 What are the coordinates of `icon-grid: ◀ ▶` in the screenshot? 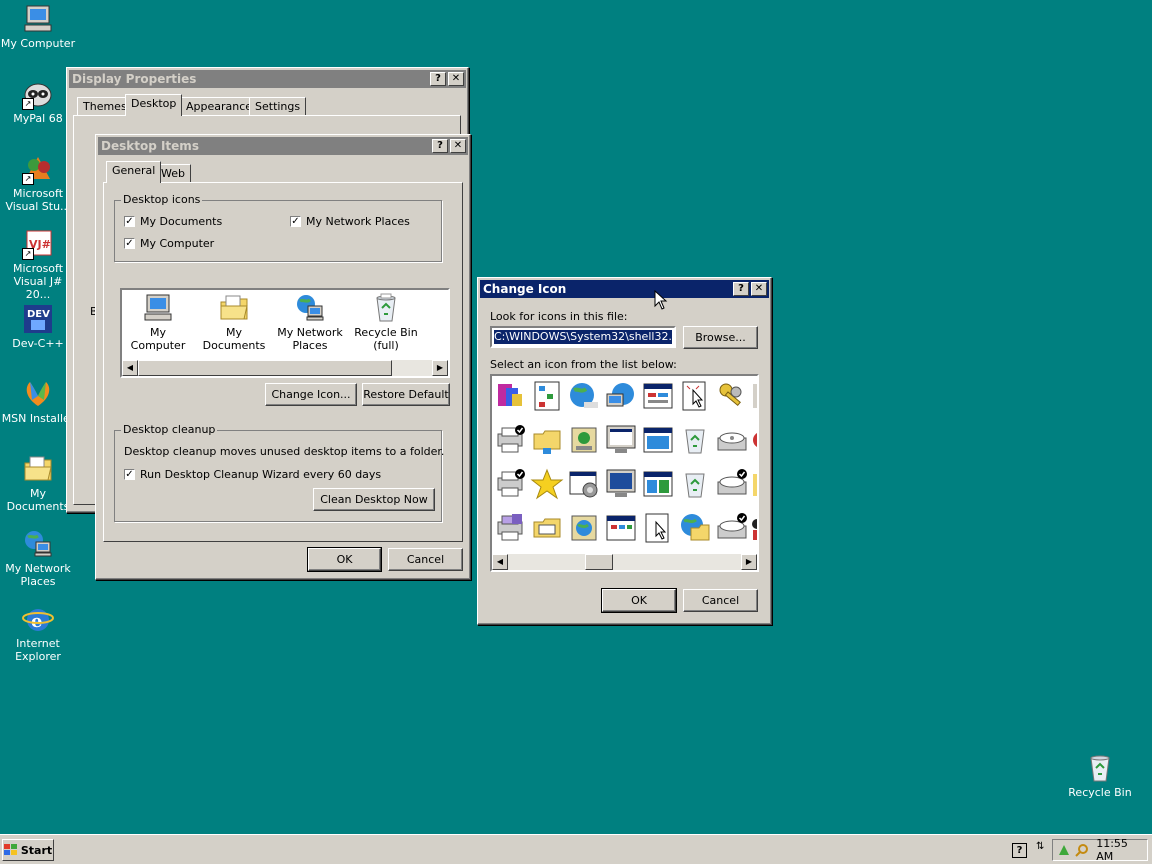 It's located at (624, 473).